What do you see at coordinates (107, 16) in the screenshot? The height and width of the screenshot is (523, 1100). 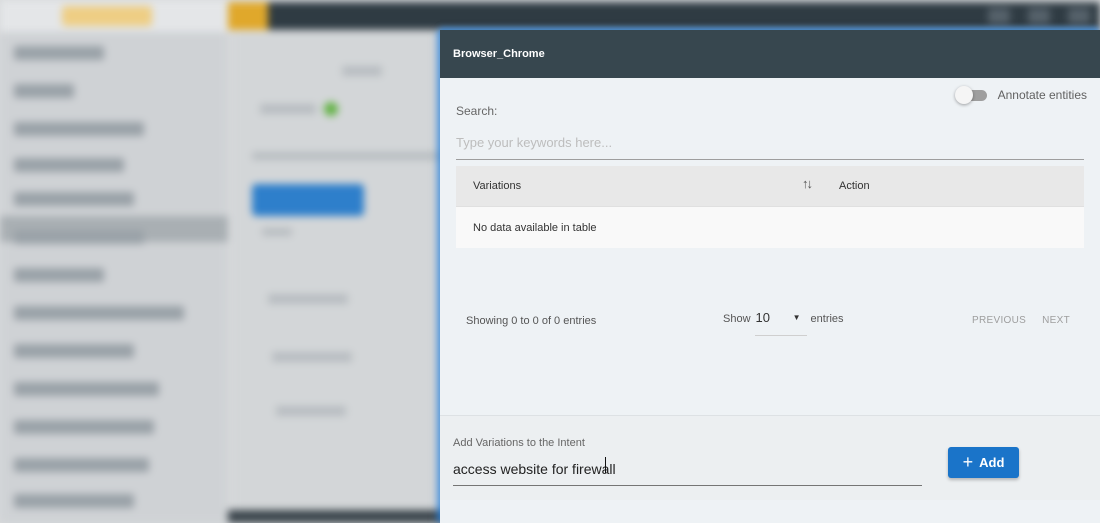 I see `background-logo` at bounding box center [107, 16].